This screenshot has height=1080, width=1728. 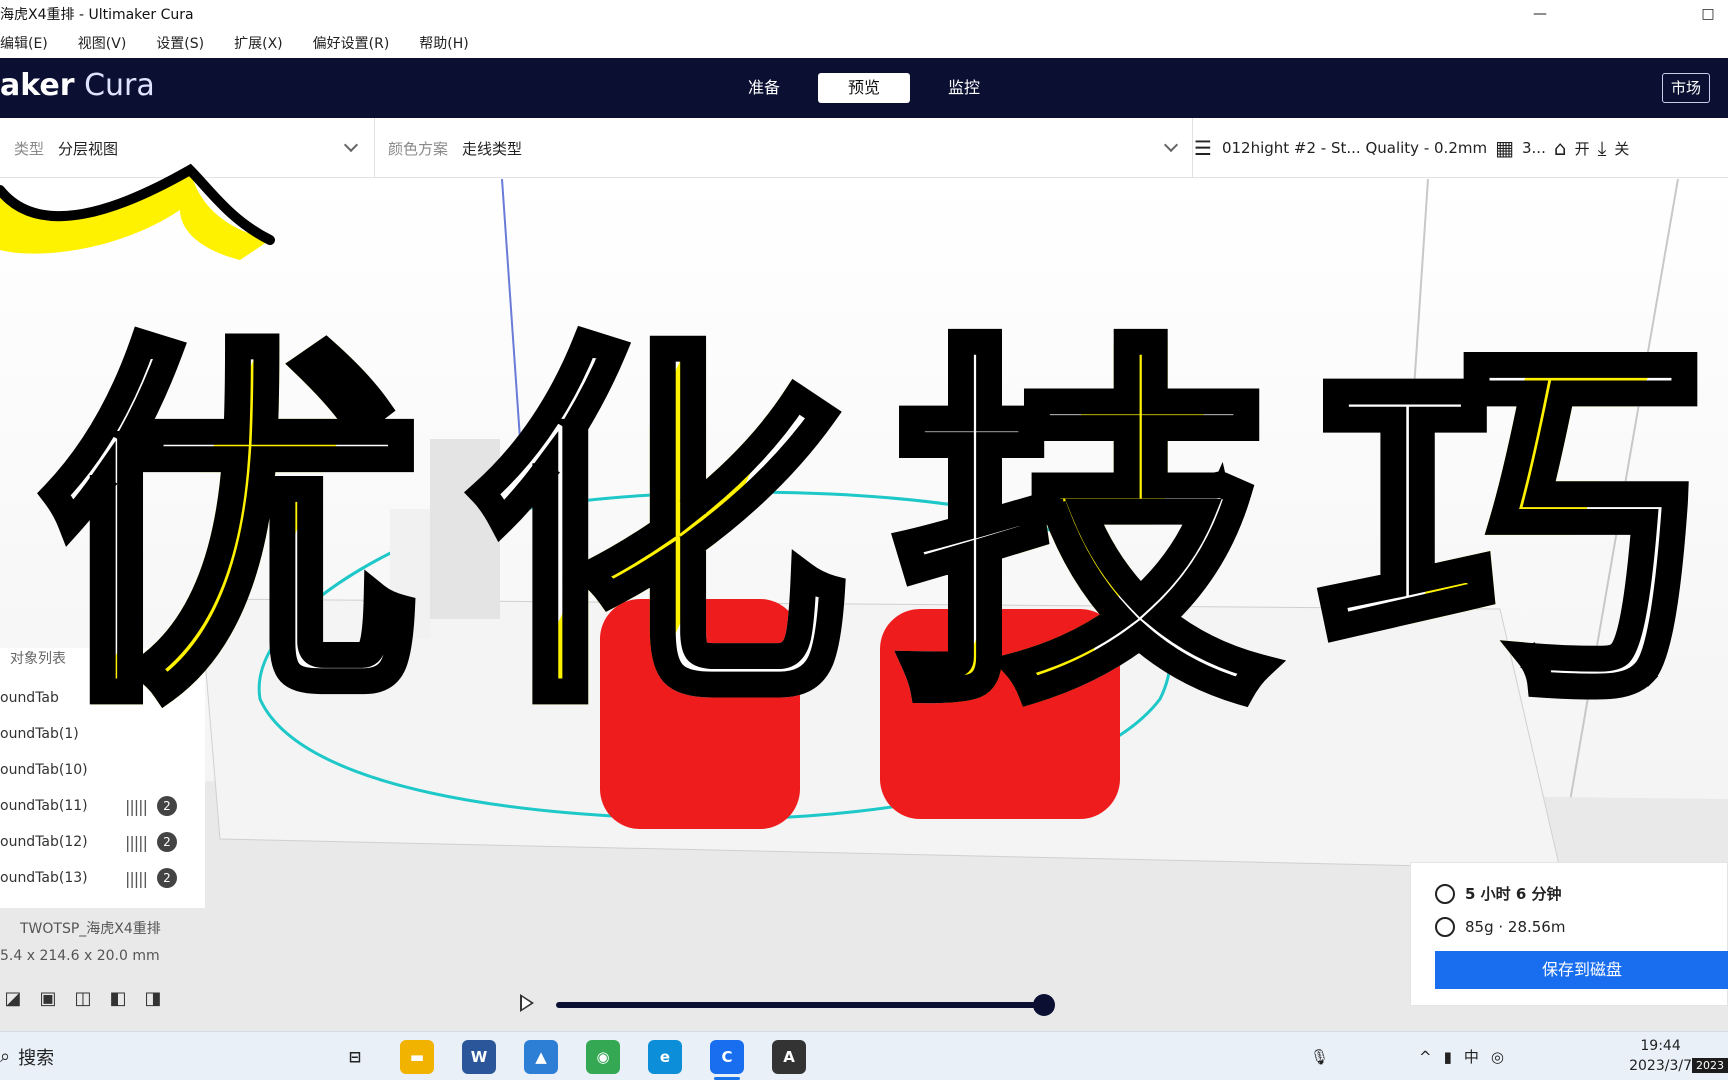 What do you see at coordinates (1622, 148) in the screenshot?
I see `adhesion-value: 关` at bounding box center [1622, 148].